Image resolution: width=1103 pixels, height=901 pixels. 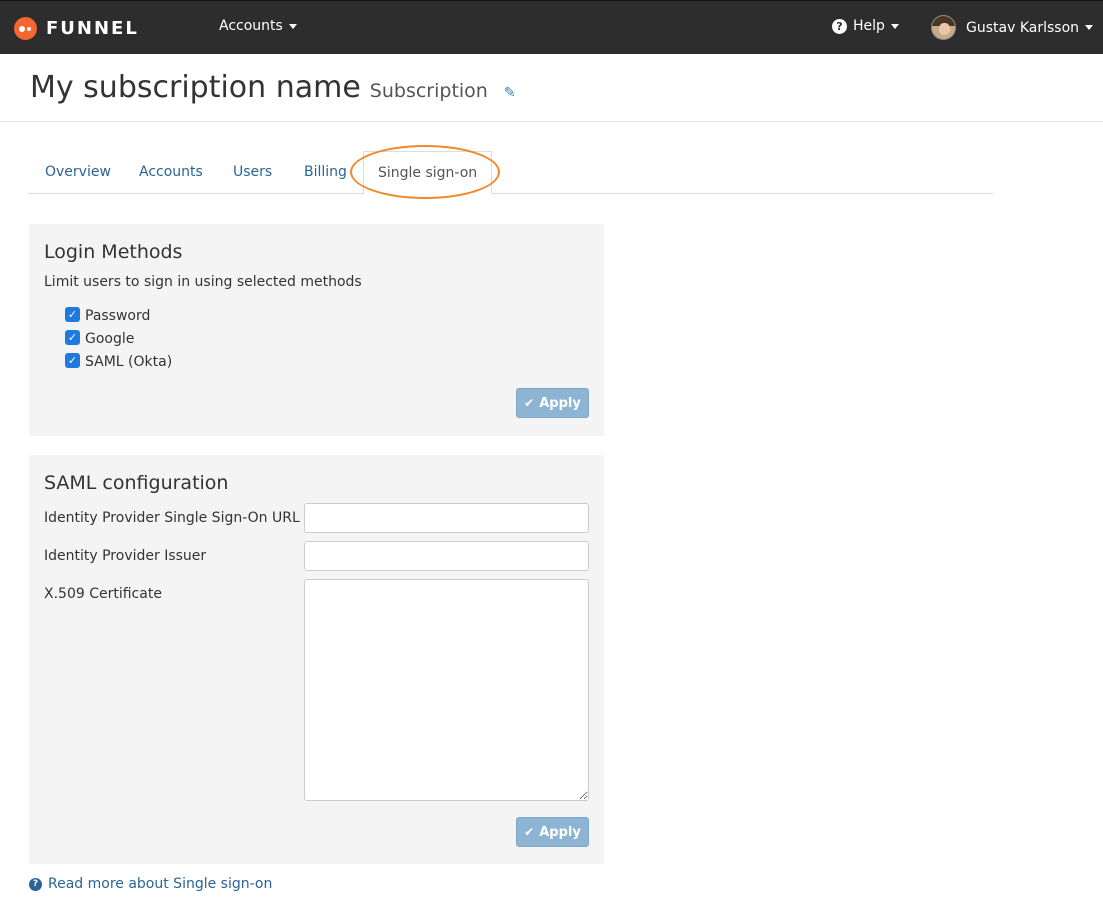 I want to click on tab-billing: Billing, so click(x=325, y=172).